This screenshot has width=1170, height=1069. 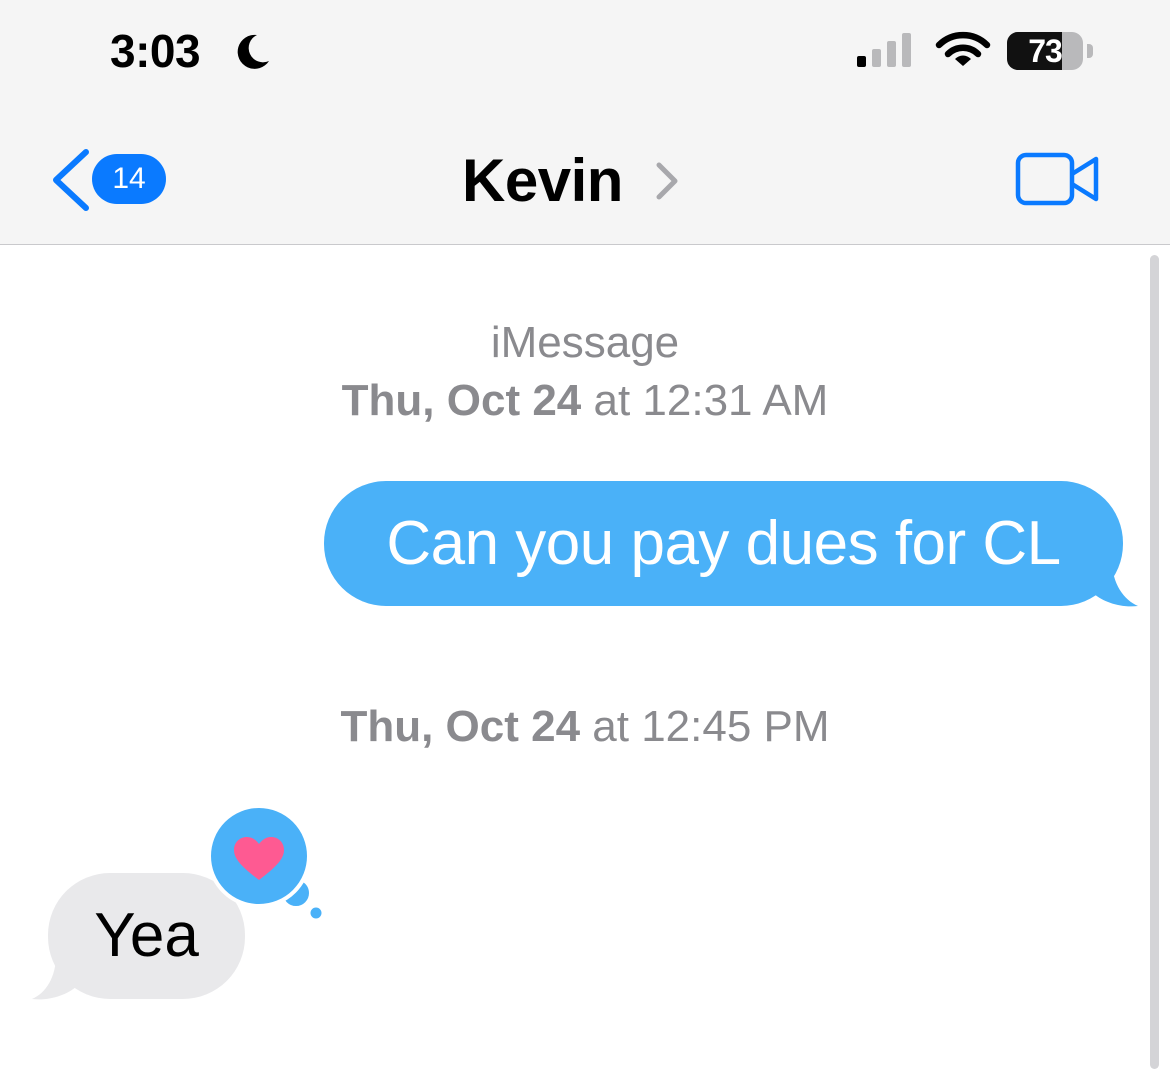 I want to click on video-camera-icon, so click(x=1058, y=179).